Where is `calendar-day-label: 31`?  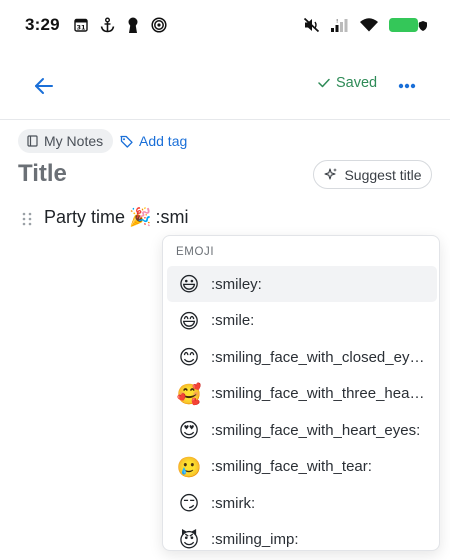
calendar-day-label: 31 is located at coordinates (81, 28).